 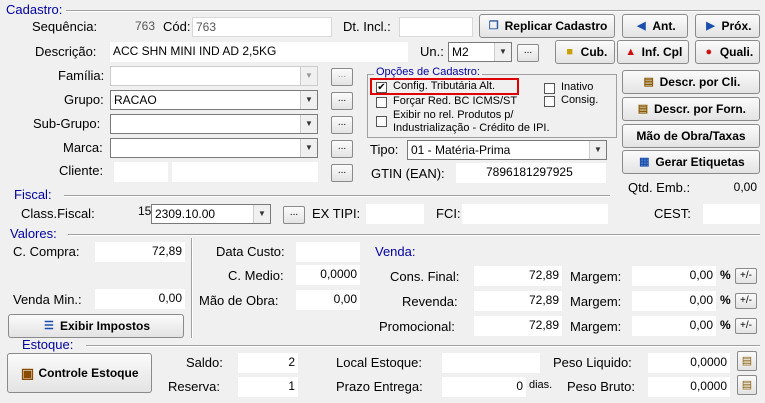 What do you see at coordinates (337, 196) in the screenshot?
I see `fiscal-divider` at bounding box center [337, 196].